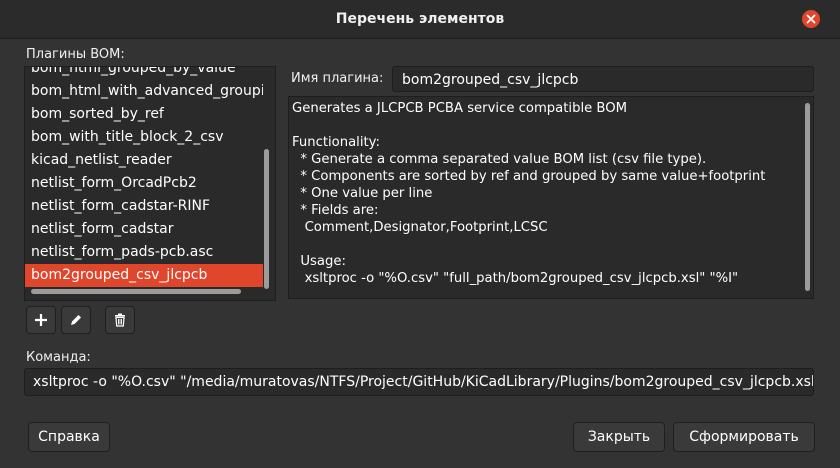 This screenshot has height=468, width=840. Describe the element at coordinates (744, 437) in the screenshot. I see `generate-button: Сформировать` at that location.